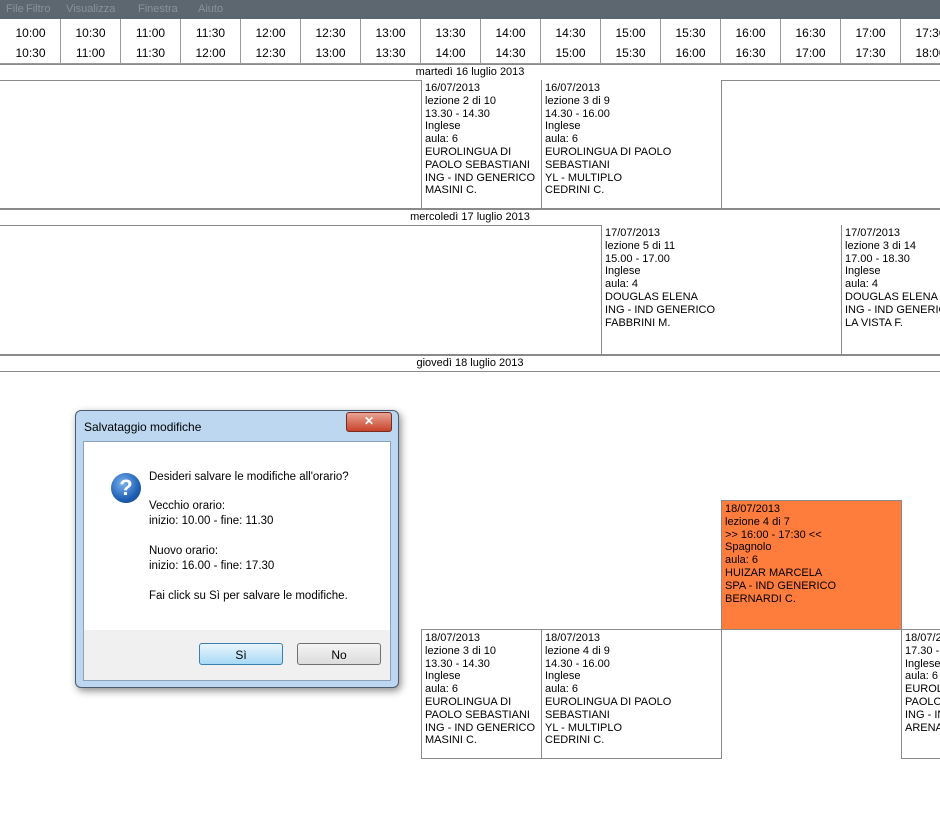 The image size is (940, 829). Describe the element at coordinates (187, 506) in the screenshot. I see `old-schedule-label: Vecchio orario:` at that location.